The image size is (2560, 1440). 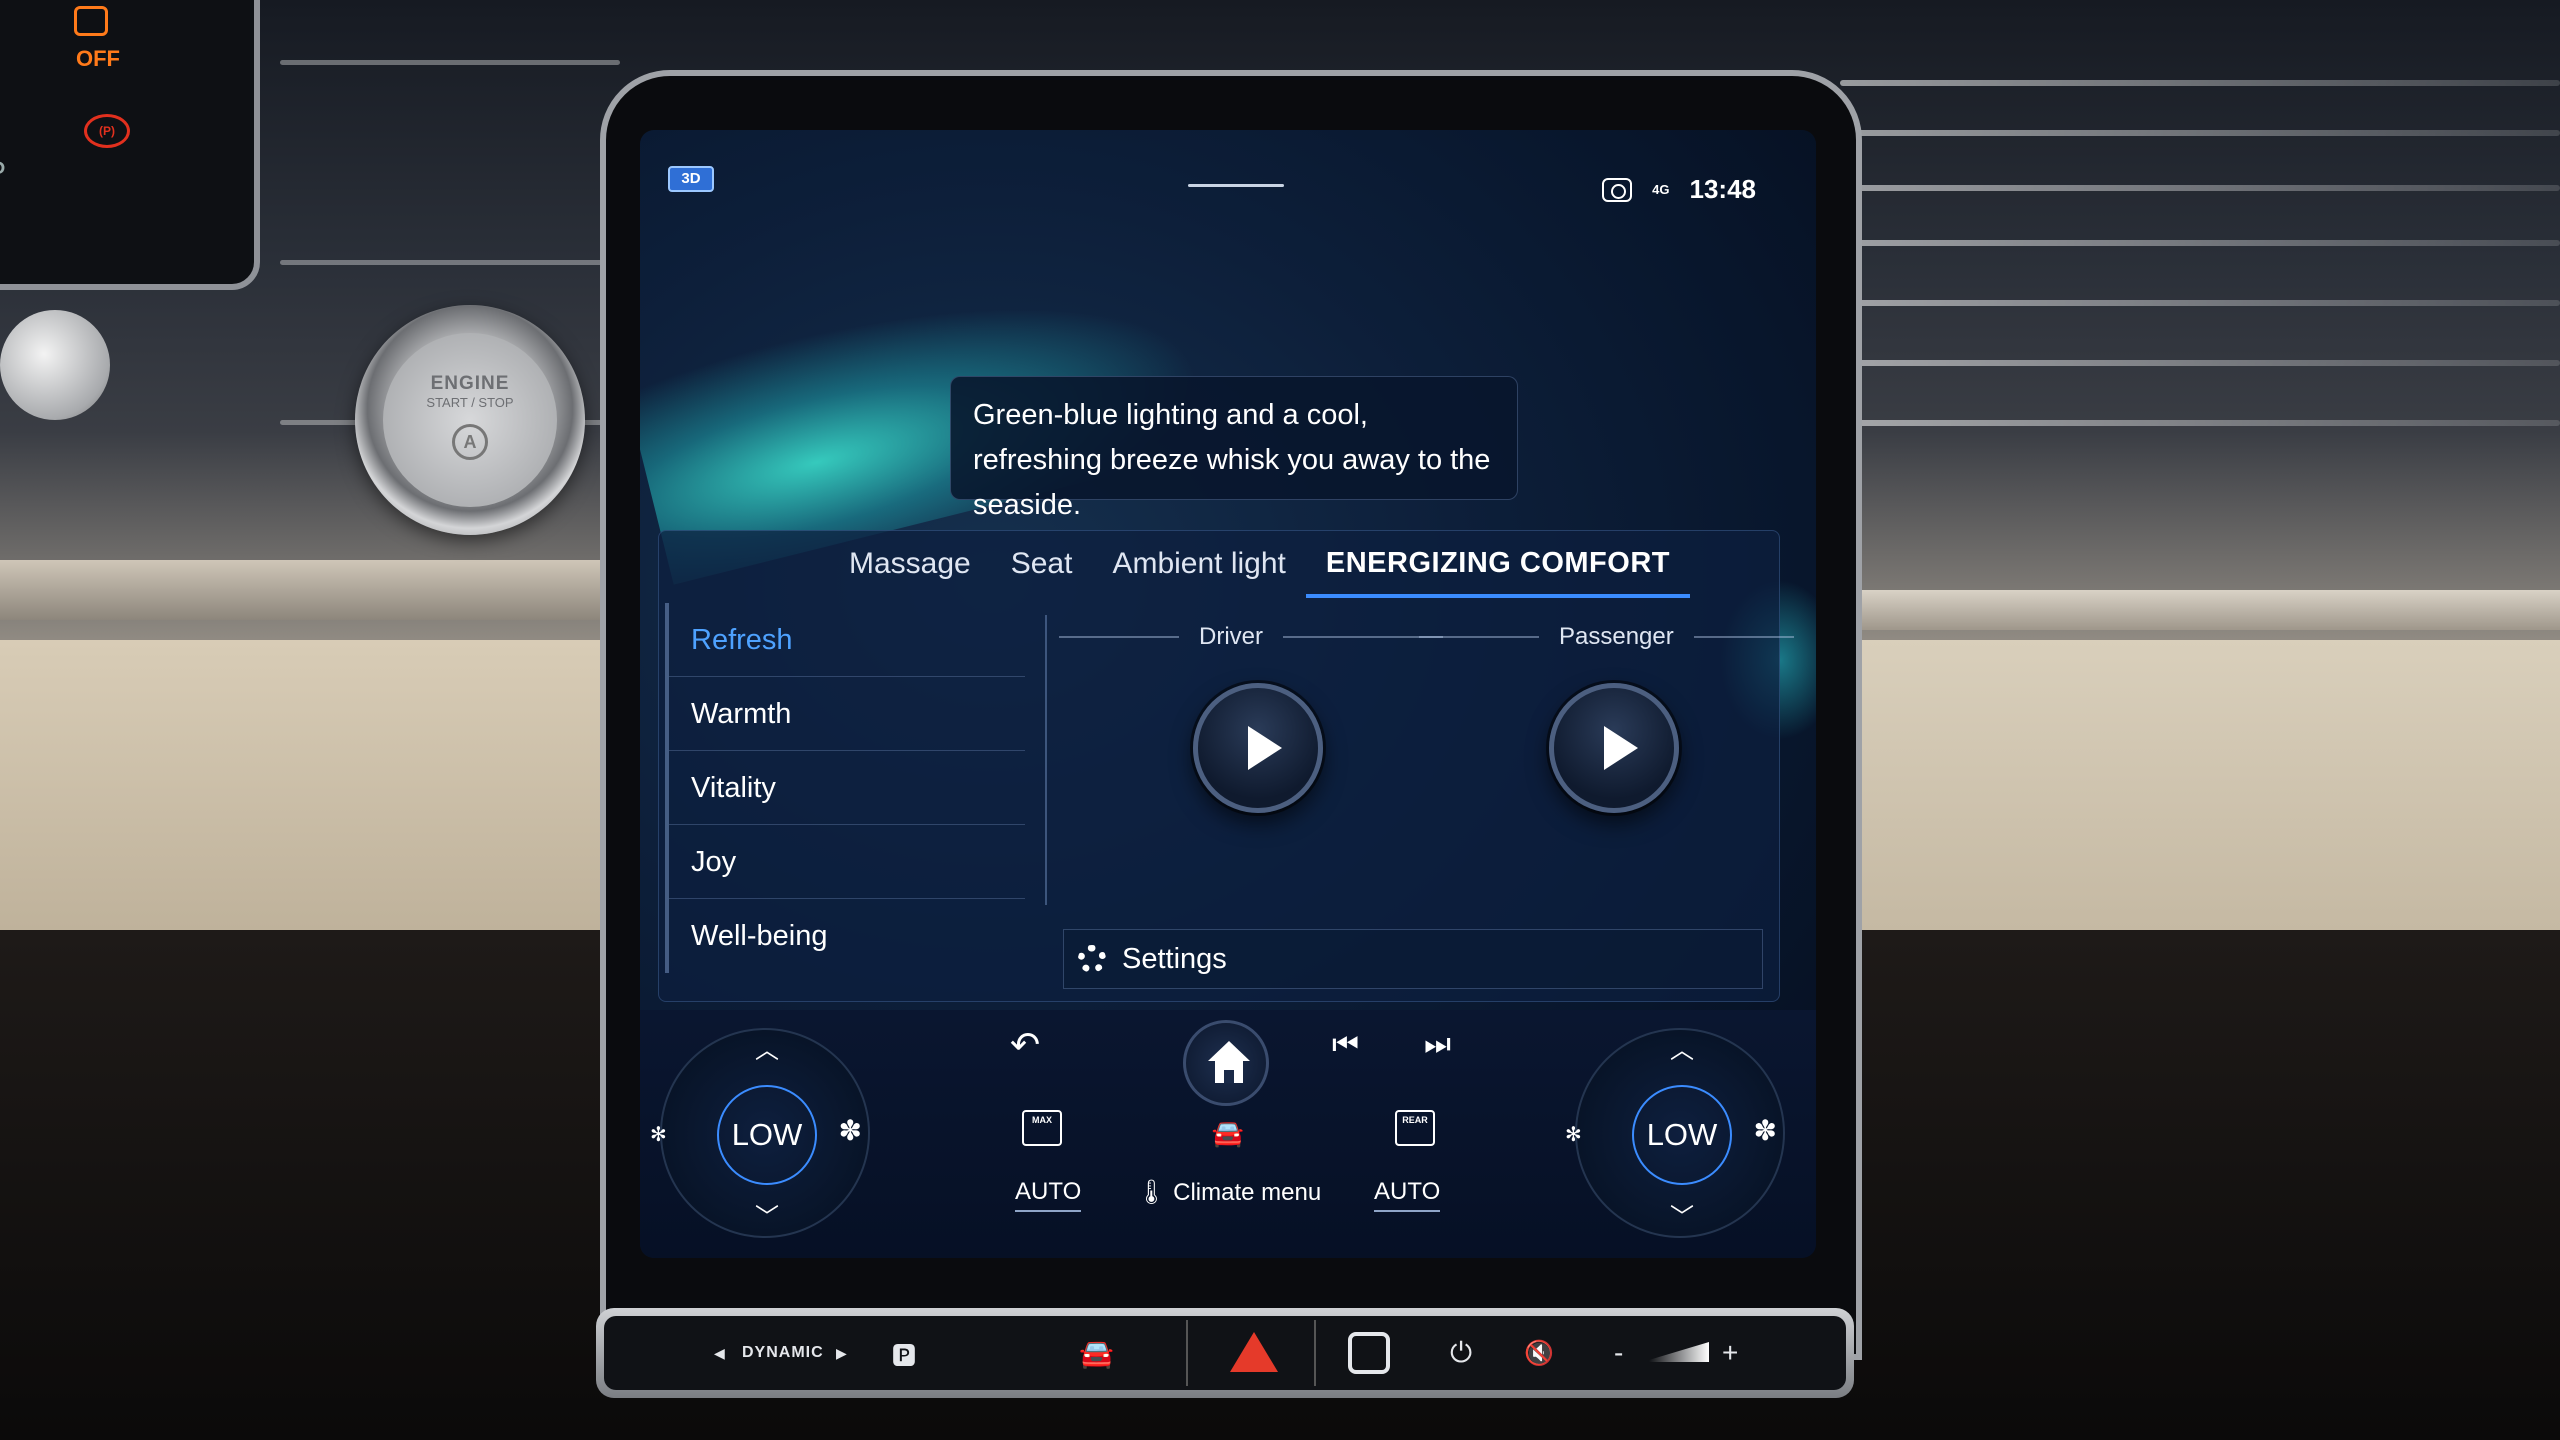 What do you see at coordinates (904, 1353) in the screenshot?
I see `parking-camera-icon: 🅿` at bounding box center [904, 1353].